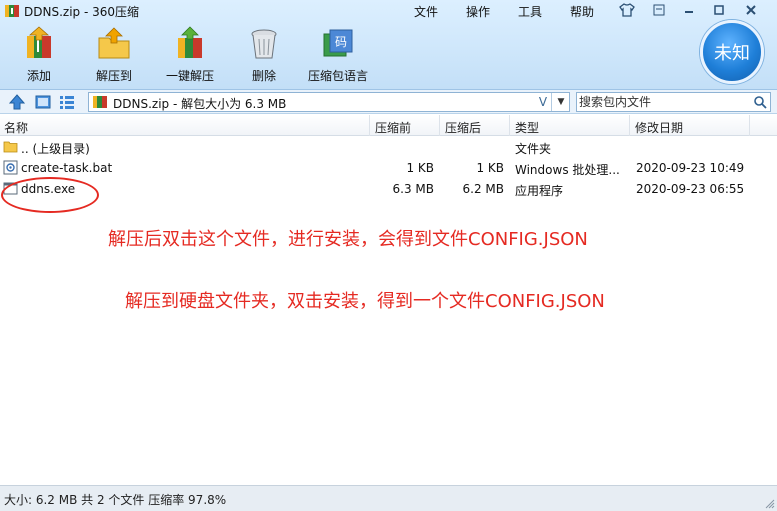 The image size is (777, 511). What do you see at coordinates (483, 189) in the screenshot?
I see `file-size-after: 6.2 MB` at bounding box center [483, 189].